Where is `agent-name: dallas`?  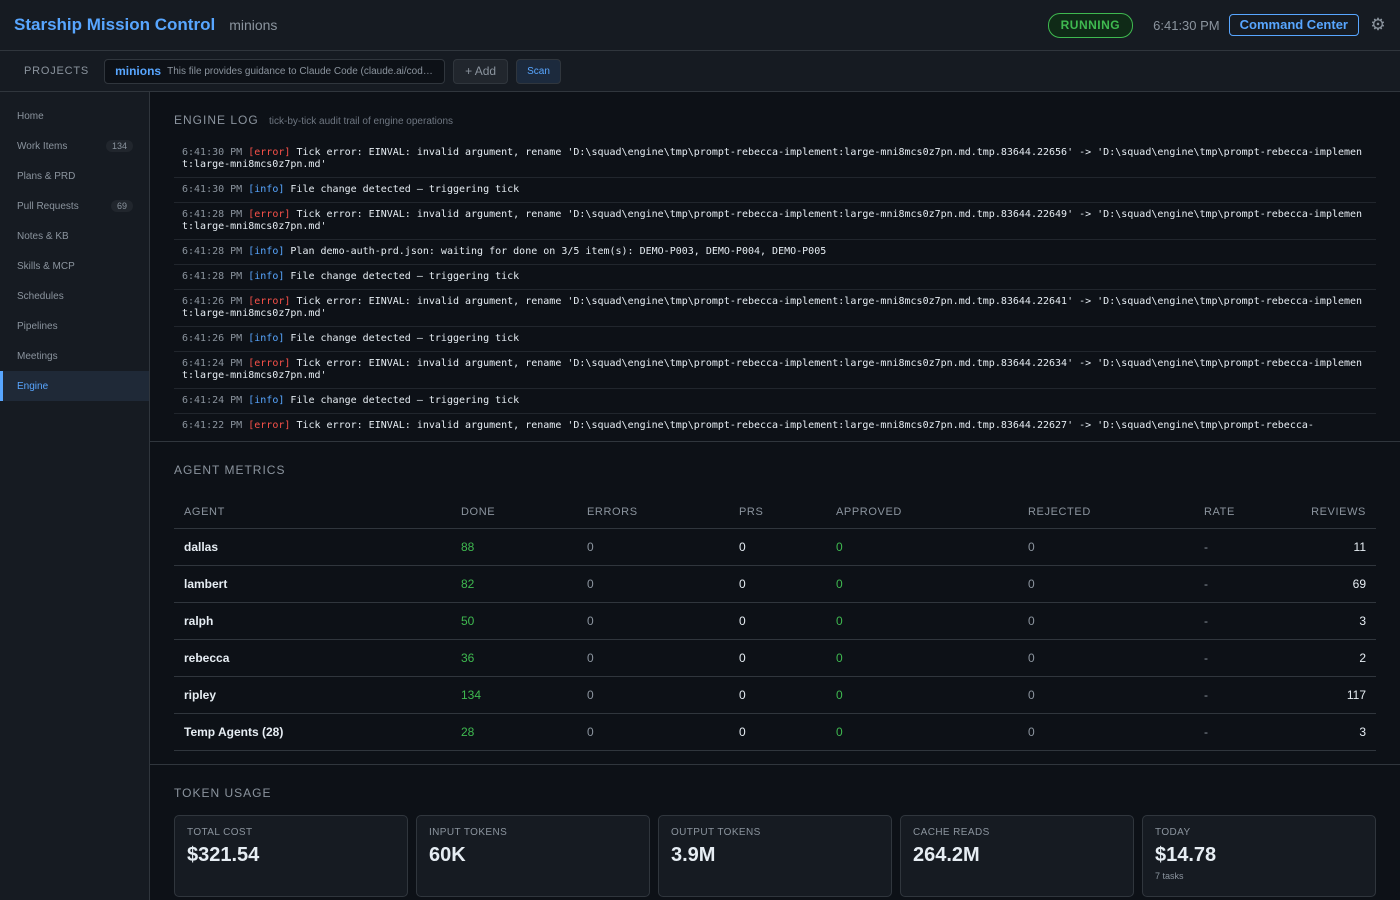
agent-name: dallas is located at coordinates (312, 547).